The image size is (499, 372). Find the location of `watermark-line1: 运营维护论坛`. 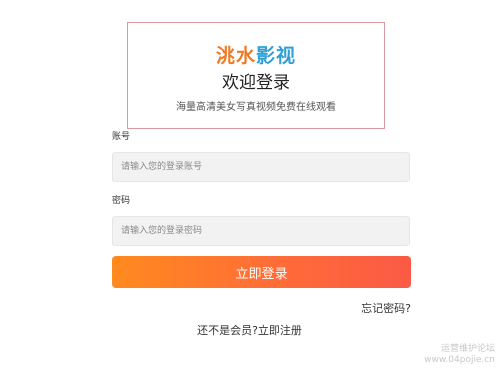

watermark-line1: 运营维护论坛 is located at coordinates (467, 349).